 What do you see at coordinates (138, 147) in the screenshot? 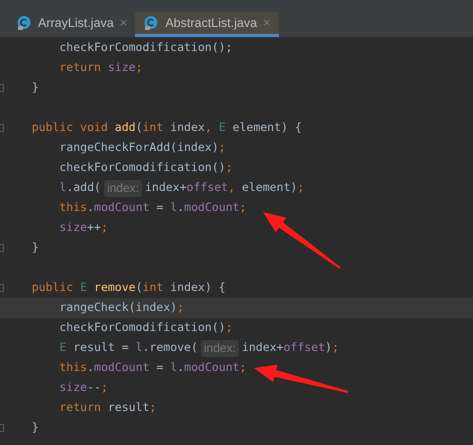
I see `code-token: rangeCheckForAdd(index)` at bounding box center [138, 147].